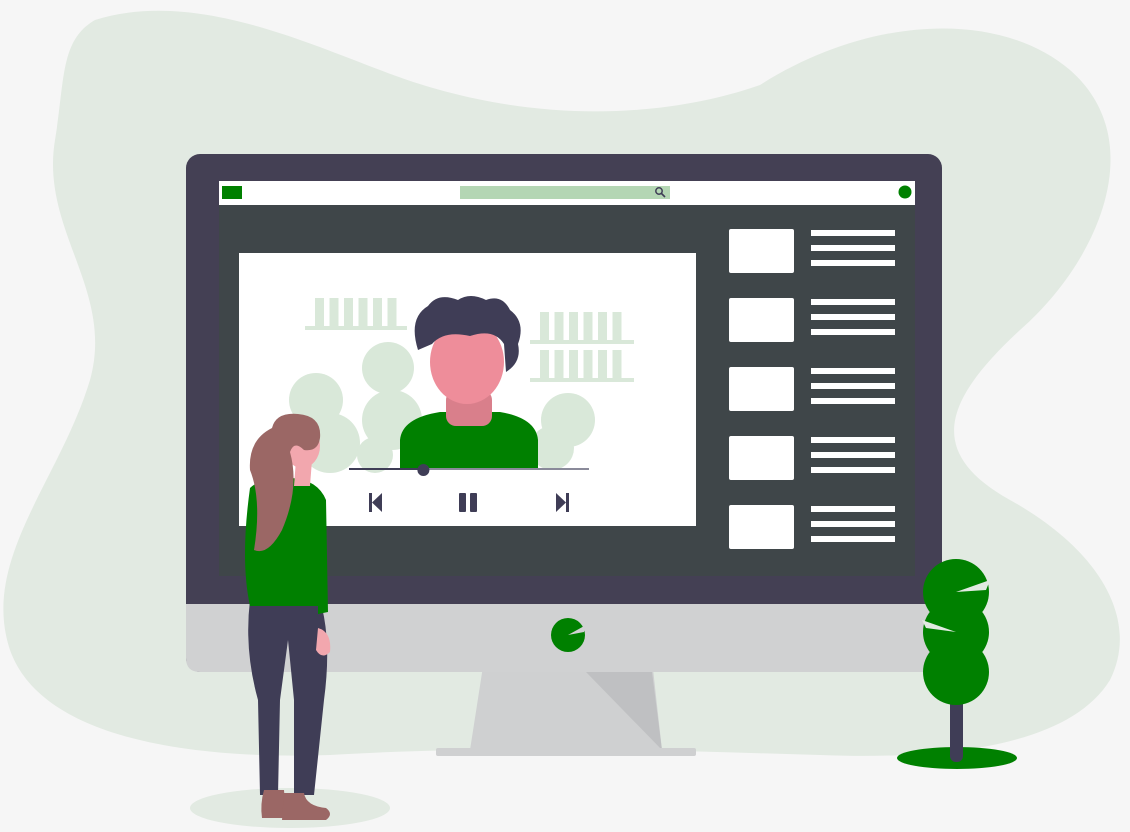 Image resolution: width=1130 pixels, height=832 pixels. Describe the element at coordinates (273, 804) in the screenshot. I see `person-shoe-left` at that location.